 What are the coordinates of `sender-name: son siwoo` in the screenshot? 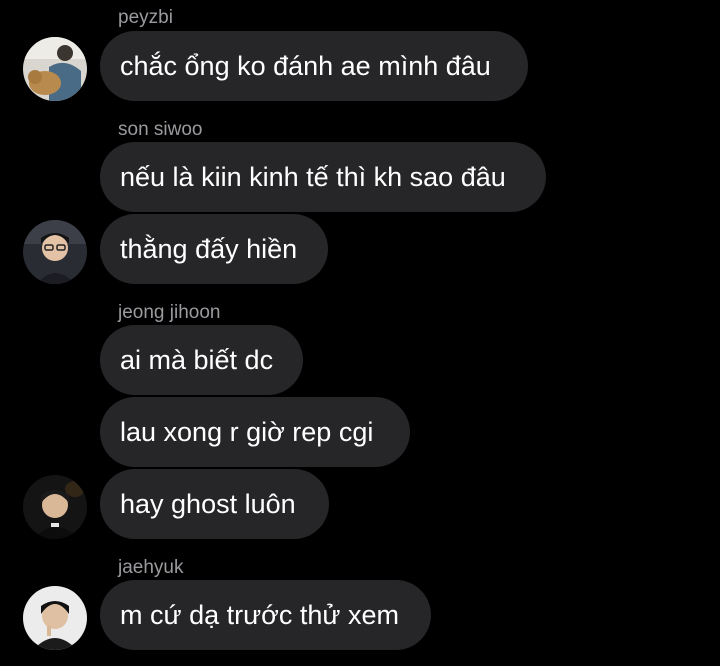 It's located at (160, 129).